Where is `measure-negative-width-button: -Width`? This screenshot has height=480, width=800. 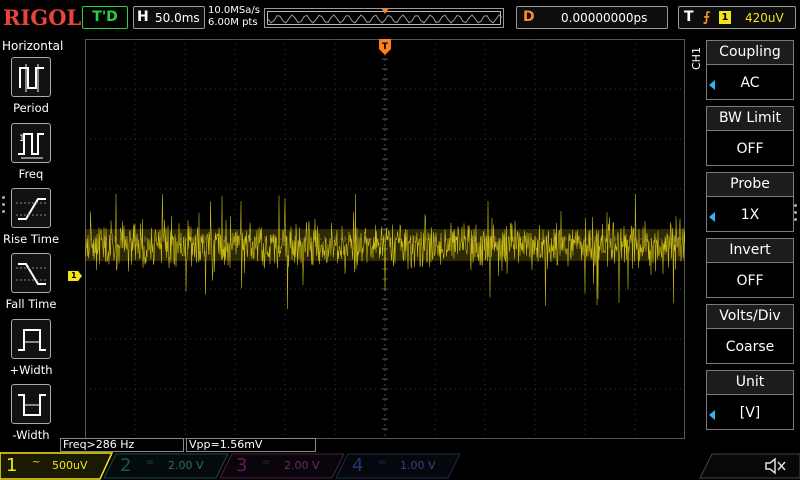 measure-negative-width-button: -Width is located at coordinates (31, 416).